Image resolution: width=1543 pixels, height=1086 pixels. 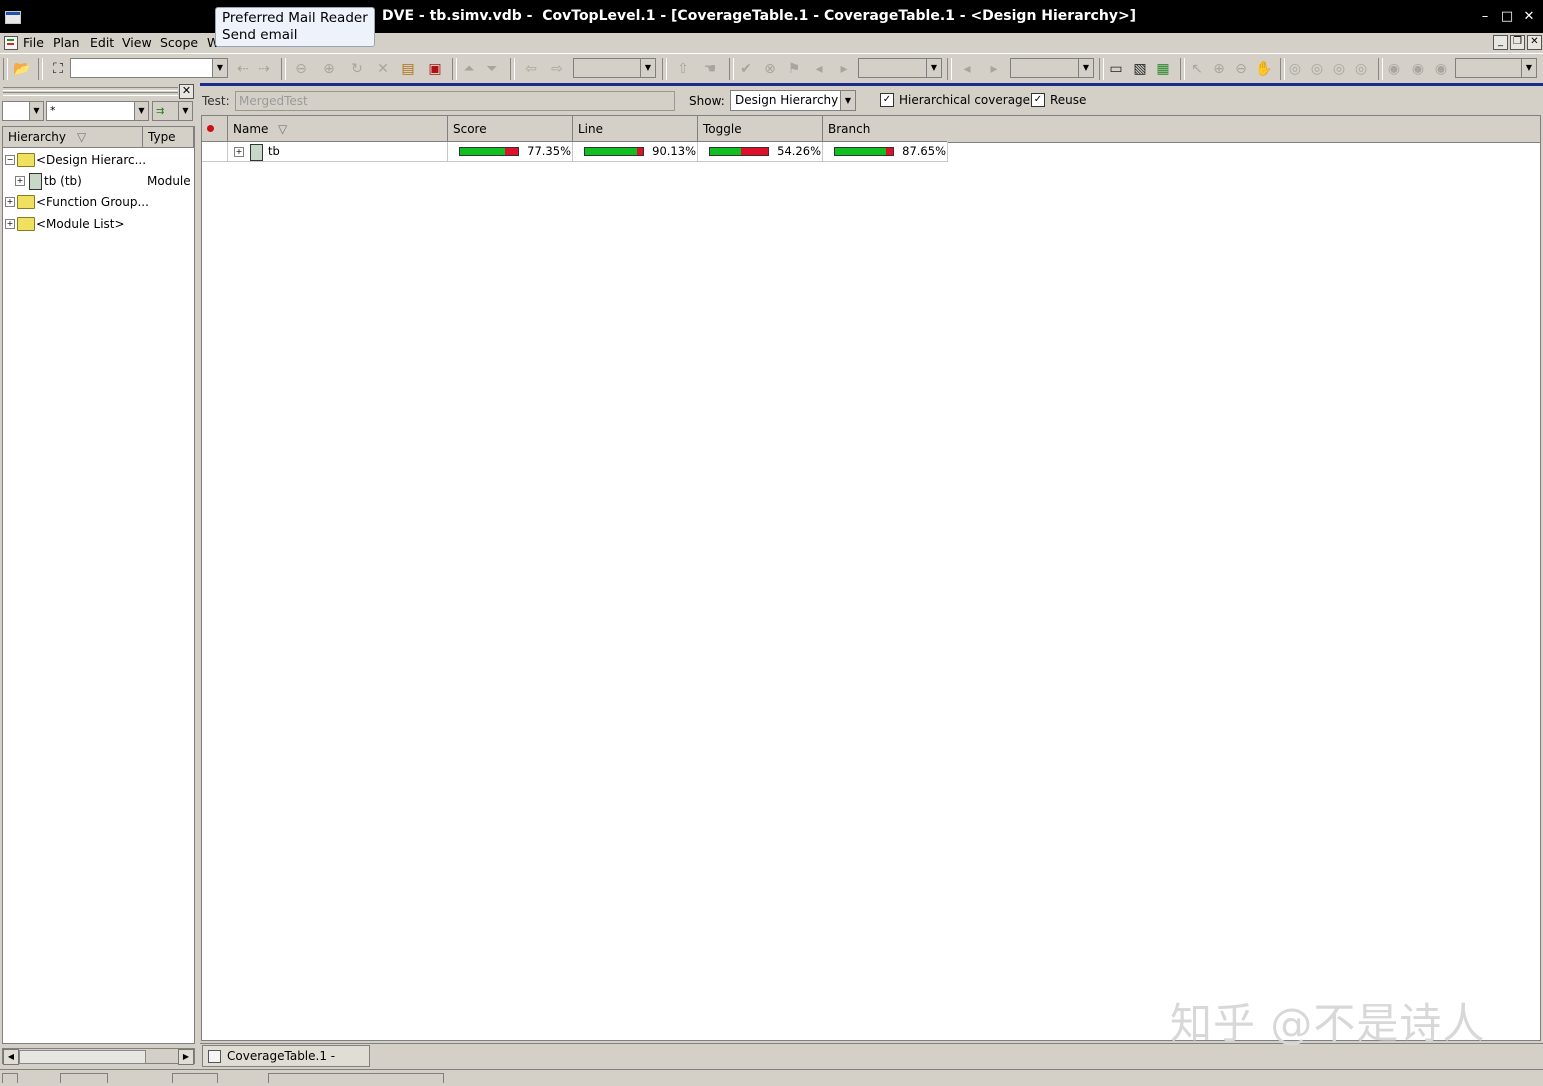 I want to click on menu-plan: Plan, so click(x=66, y=42).